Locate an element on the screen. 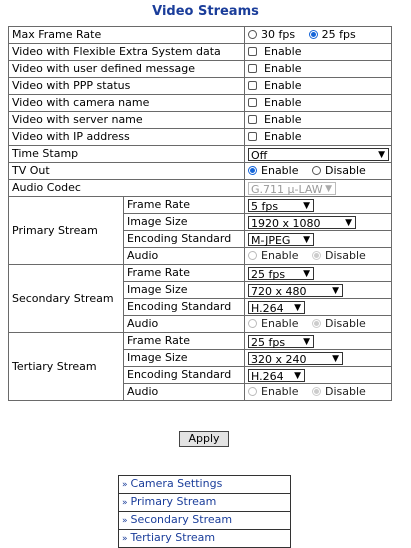 This screenshot has width=411, height=548. row-tv-out: TV Out Enable Disable is located at coordinates (200, 171).